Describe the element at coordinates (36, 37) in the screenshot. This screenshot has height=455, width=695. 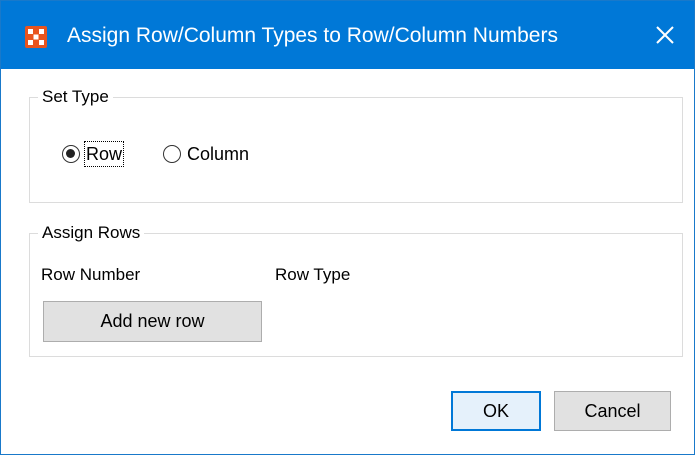
I see `app-grid-icon` at that location.